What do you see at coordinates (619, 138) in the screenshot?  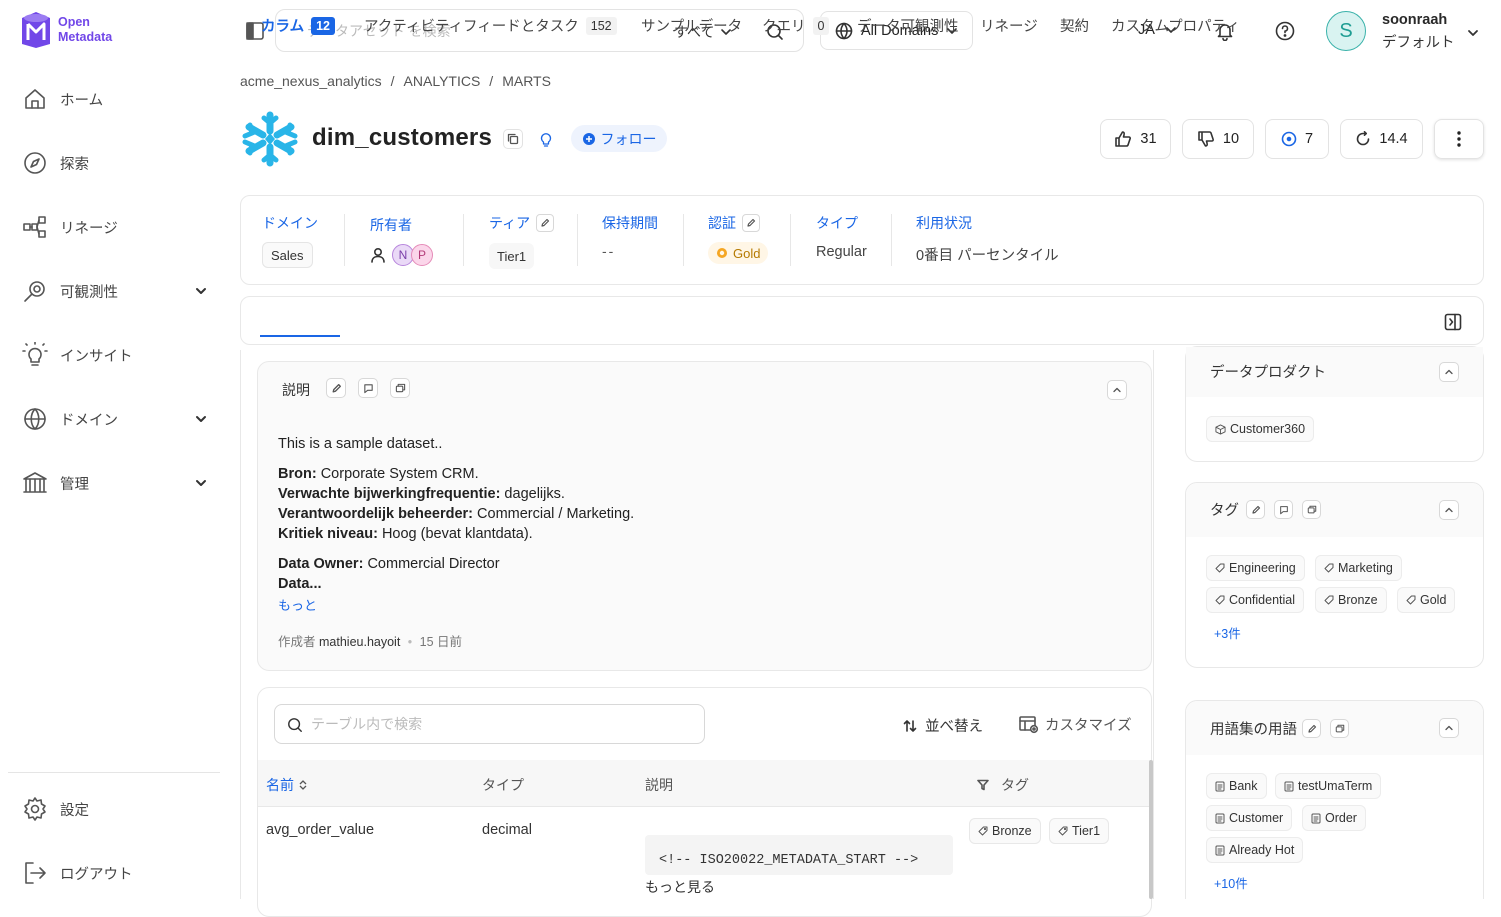 I see `follow-button: フォロー` at bounding box center [619, 138].